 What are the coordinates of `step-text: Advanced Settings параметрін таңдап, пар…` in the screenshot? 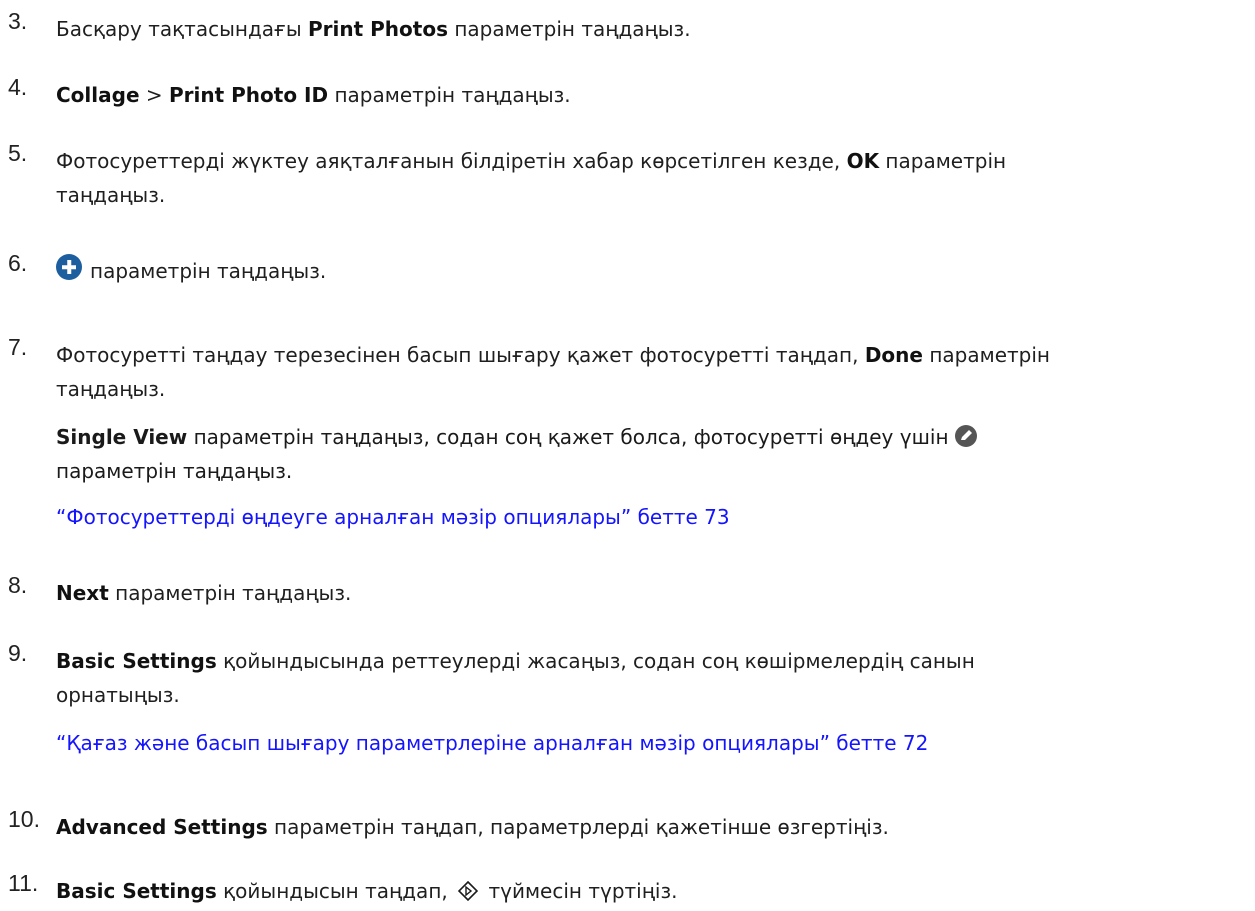 It's located at (652, 827).